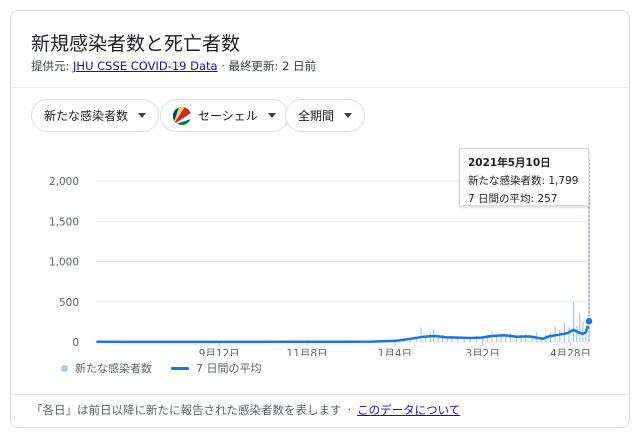  What do you see at coordinates (145, 66) in the screenshot?
I see `source-link: JHU CSSE COVID-19 Data` at bounding box center [145, 66].